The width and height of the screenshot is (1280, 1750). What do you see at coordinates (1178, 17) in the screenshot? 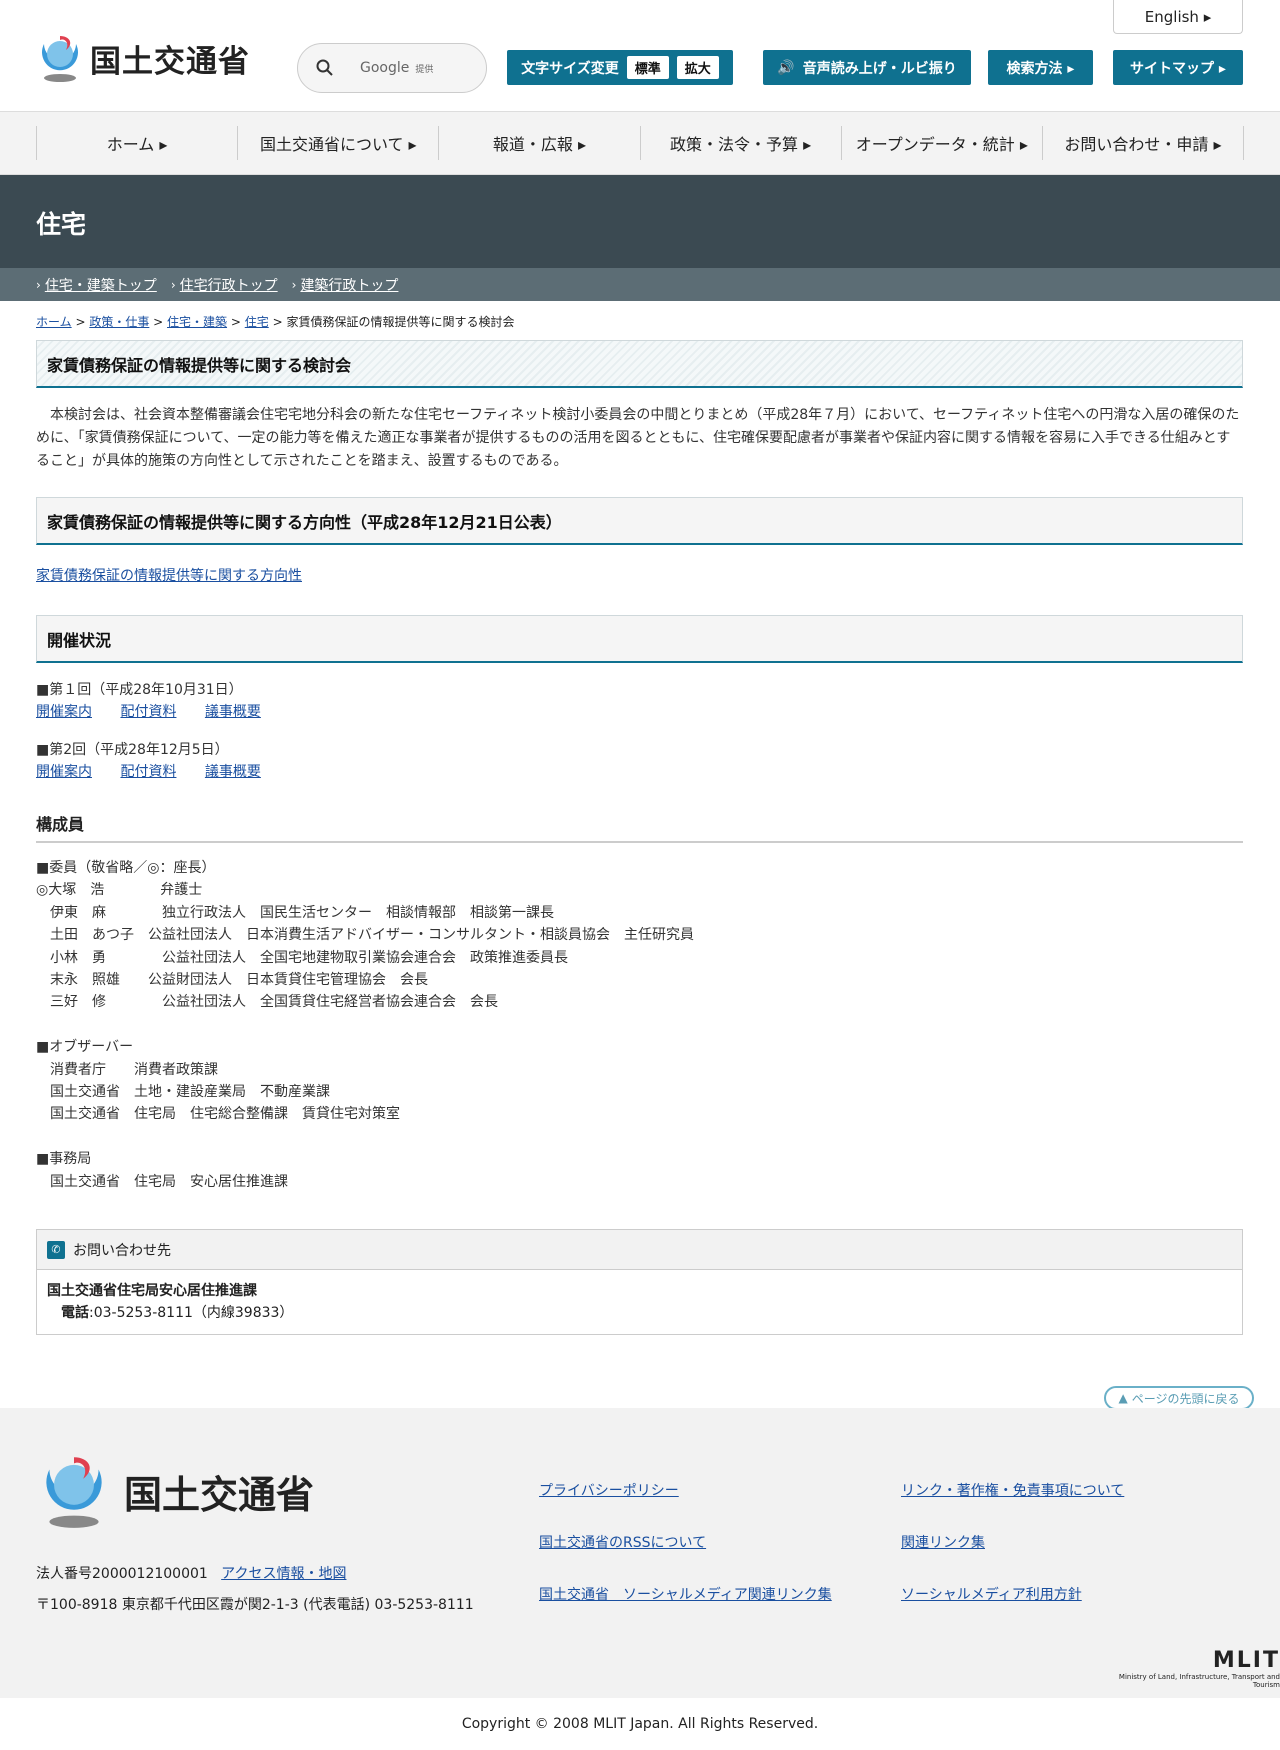
I see `english-button: English ▸` at bounding box center [1178, 17].